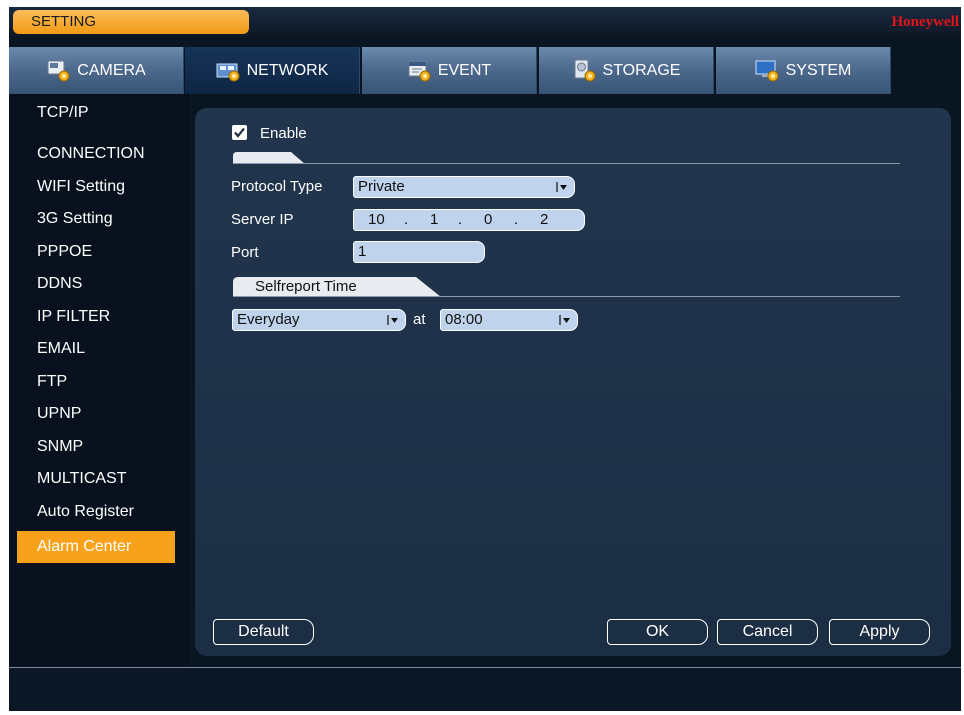 The image size is (964, 715). Describe the element at coordinates (96, 382) in the screenshot. I see `sidebar-item-ftp: FTP` at that location.